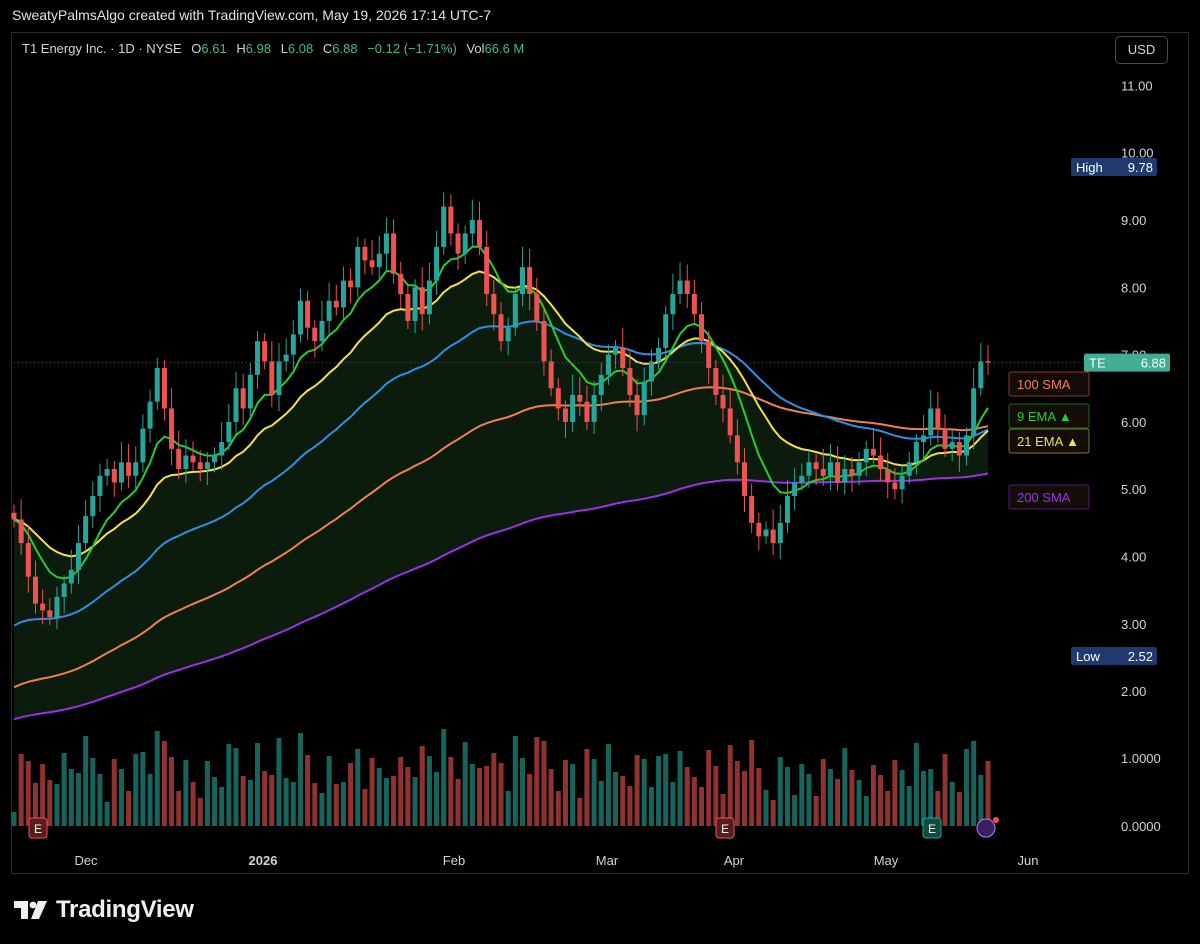  What do you see at coordinates (1133, 624) in the screenshot?
I see `y-tick-label: 3.00` at bounding box center [1133, 624].